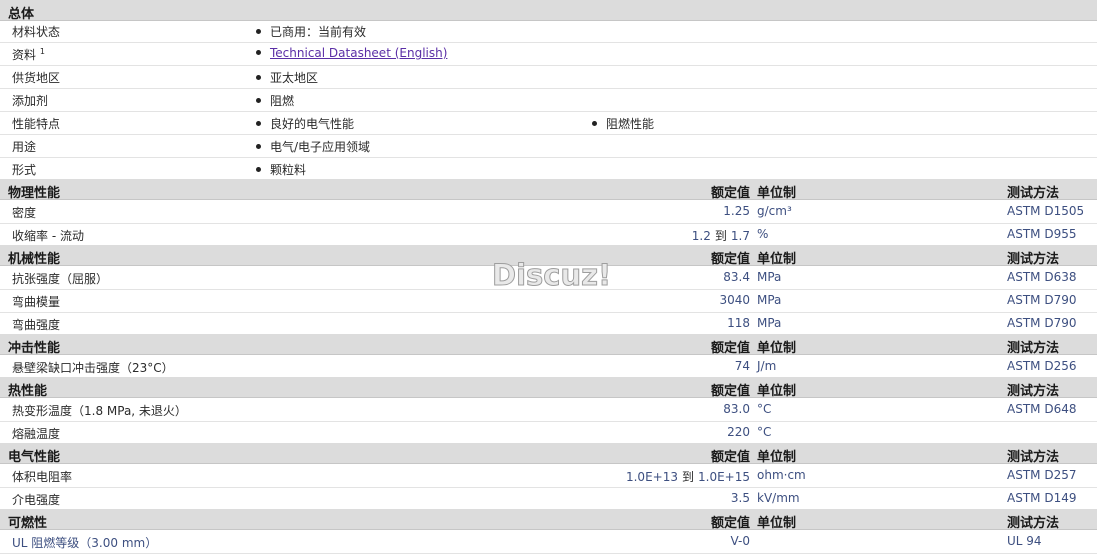 The image size is (1097, 554). I want to click on bullet-item: 阻燃, so click(275, 100).